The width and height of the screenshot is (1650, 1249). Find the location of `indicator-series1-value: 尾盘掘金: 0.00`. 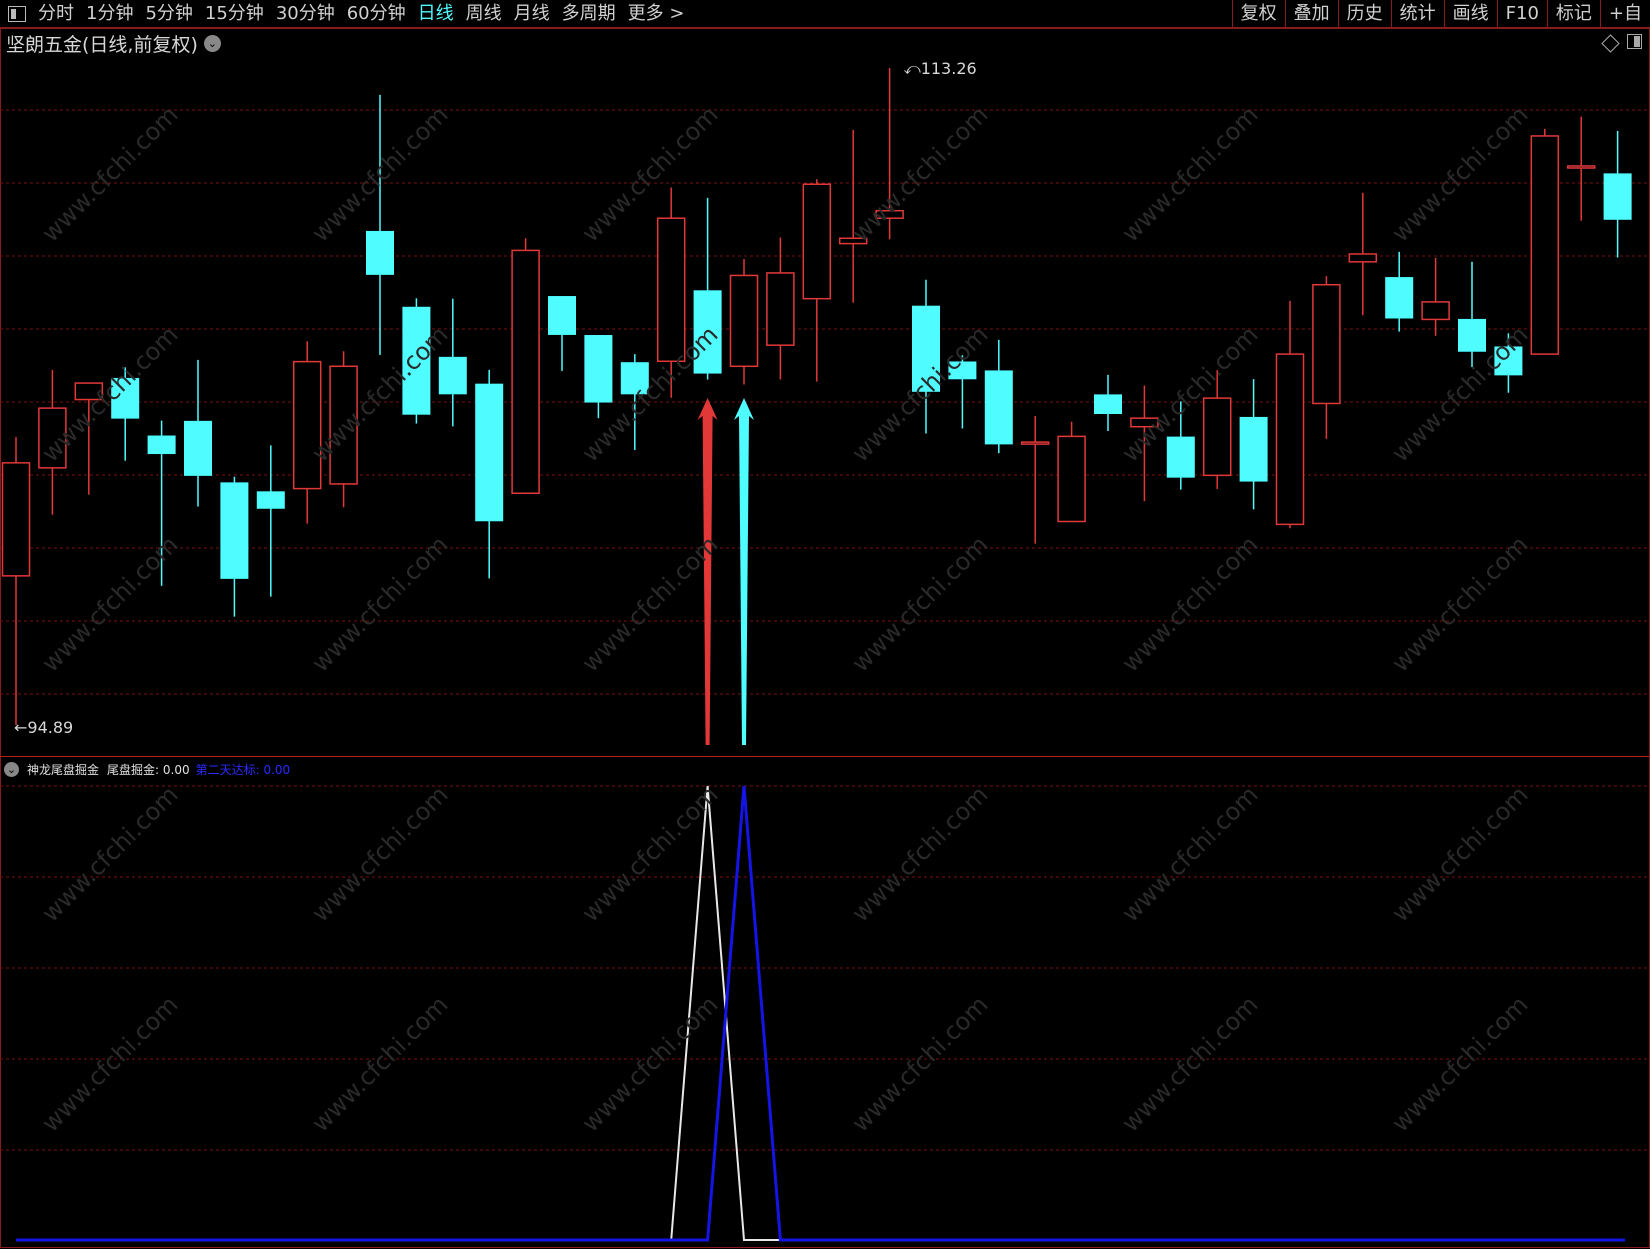

indicator-series1-value: 尾盘掘金: 0.00 is located at coordinates (148, 769).